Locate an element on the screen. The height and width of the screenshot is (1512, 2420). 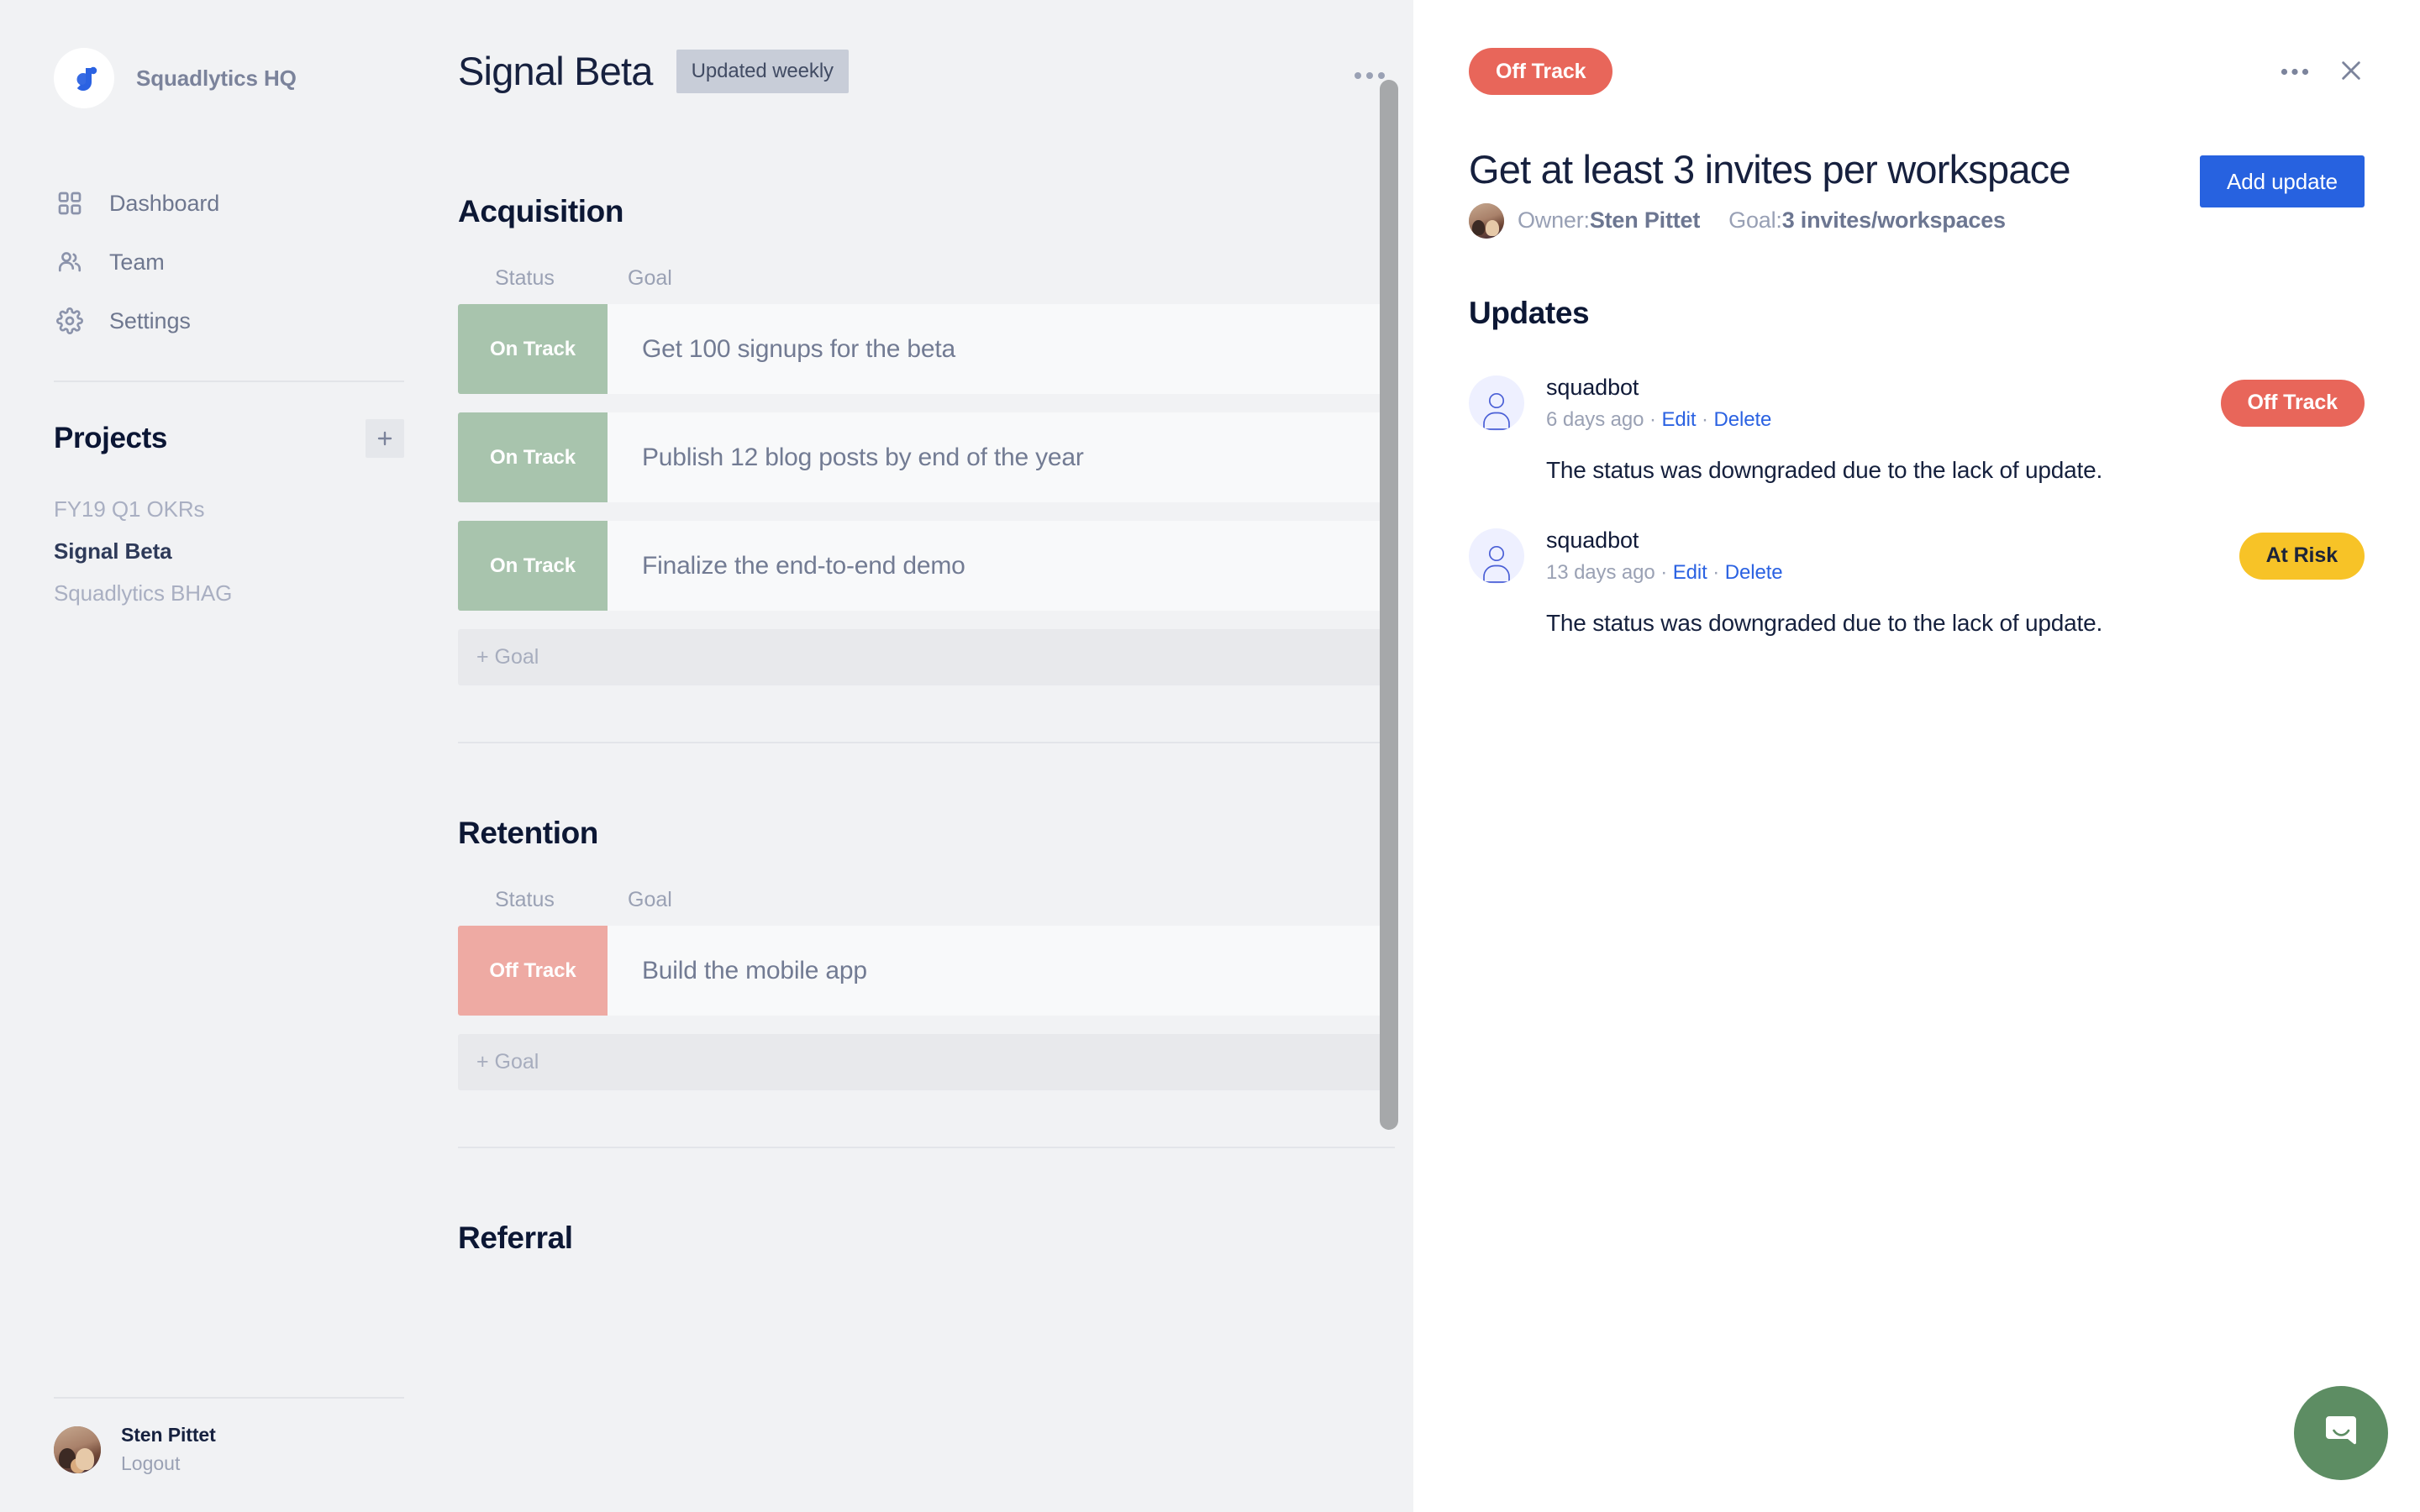
gear-icon is located at coordinates (70, 321).